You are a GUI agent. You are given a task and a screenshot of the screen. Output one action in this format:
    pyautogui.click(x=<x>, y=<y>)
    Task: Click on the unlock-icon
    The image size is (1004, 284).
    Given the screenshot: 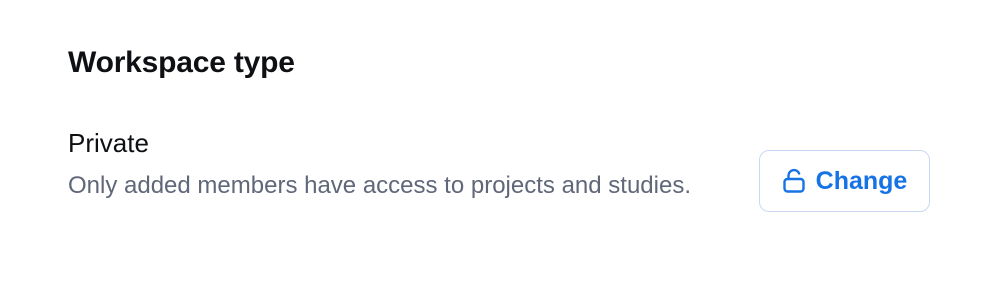 What is the action you would take?
    pyautogui.click(x=794, y=181)
    